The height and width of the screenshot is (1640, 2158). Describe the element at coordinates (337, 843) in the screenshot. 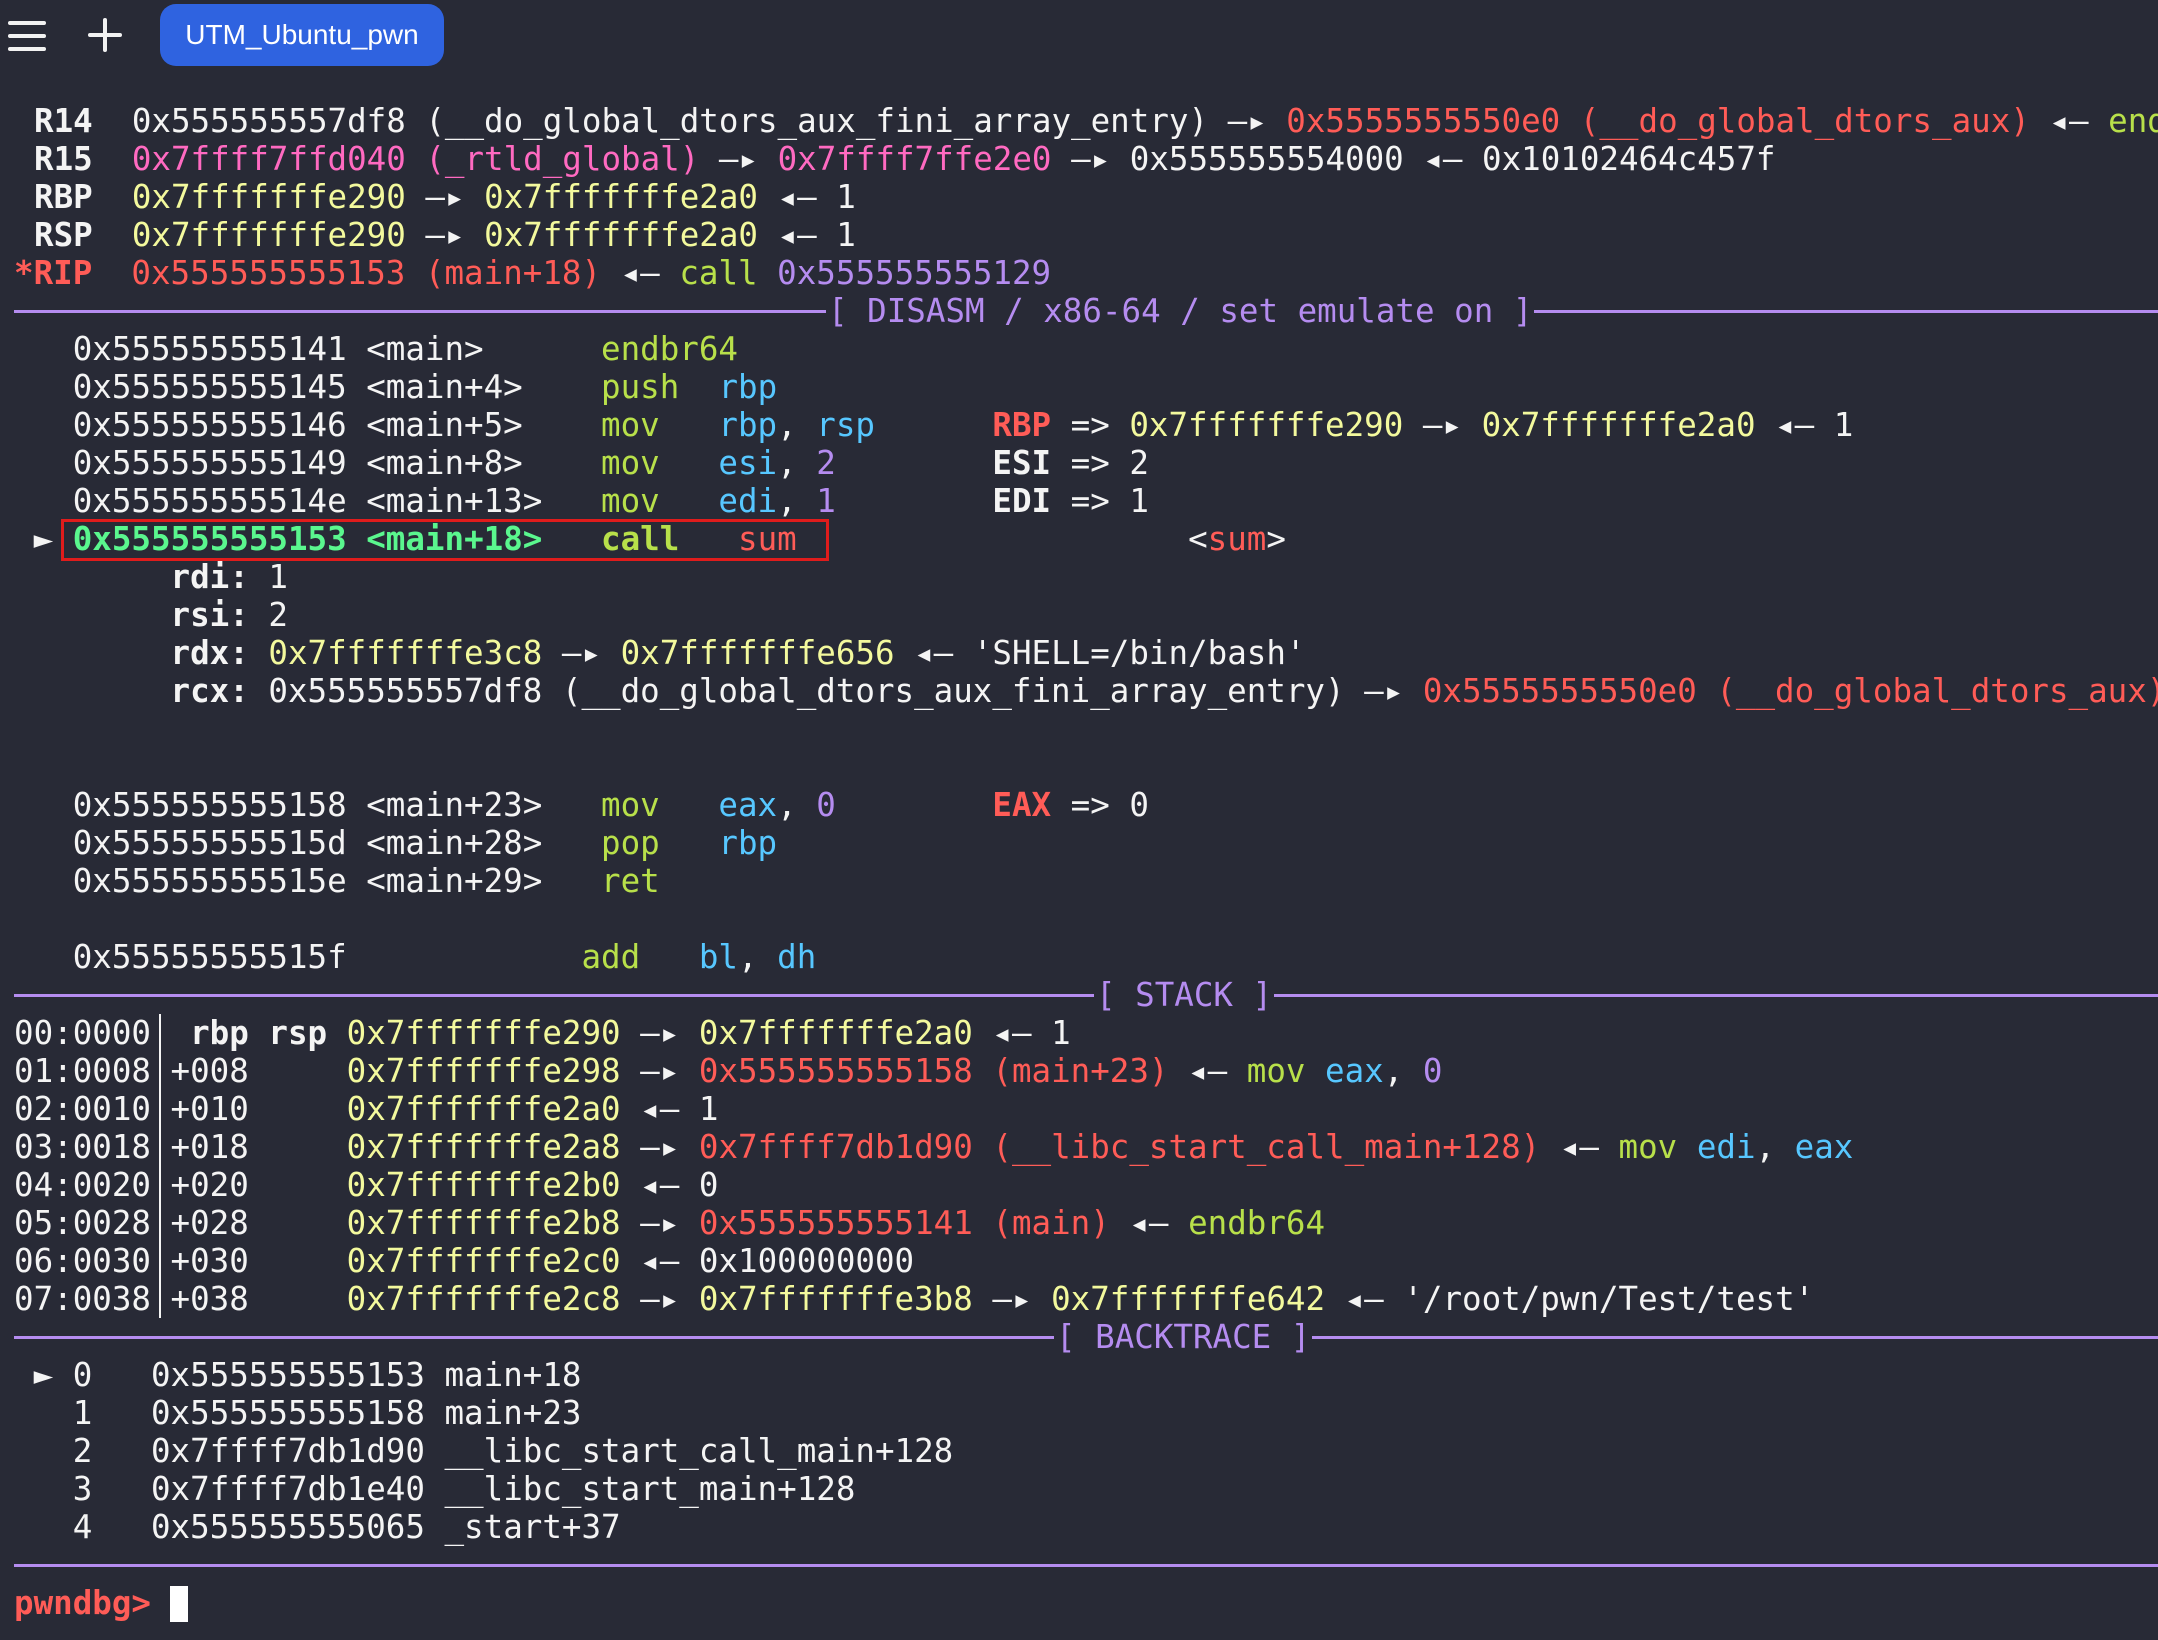

I see `instruction-address: 0x55555555515d <main+28>` at that location.